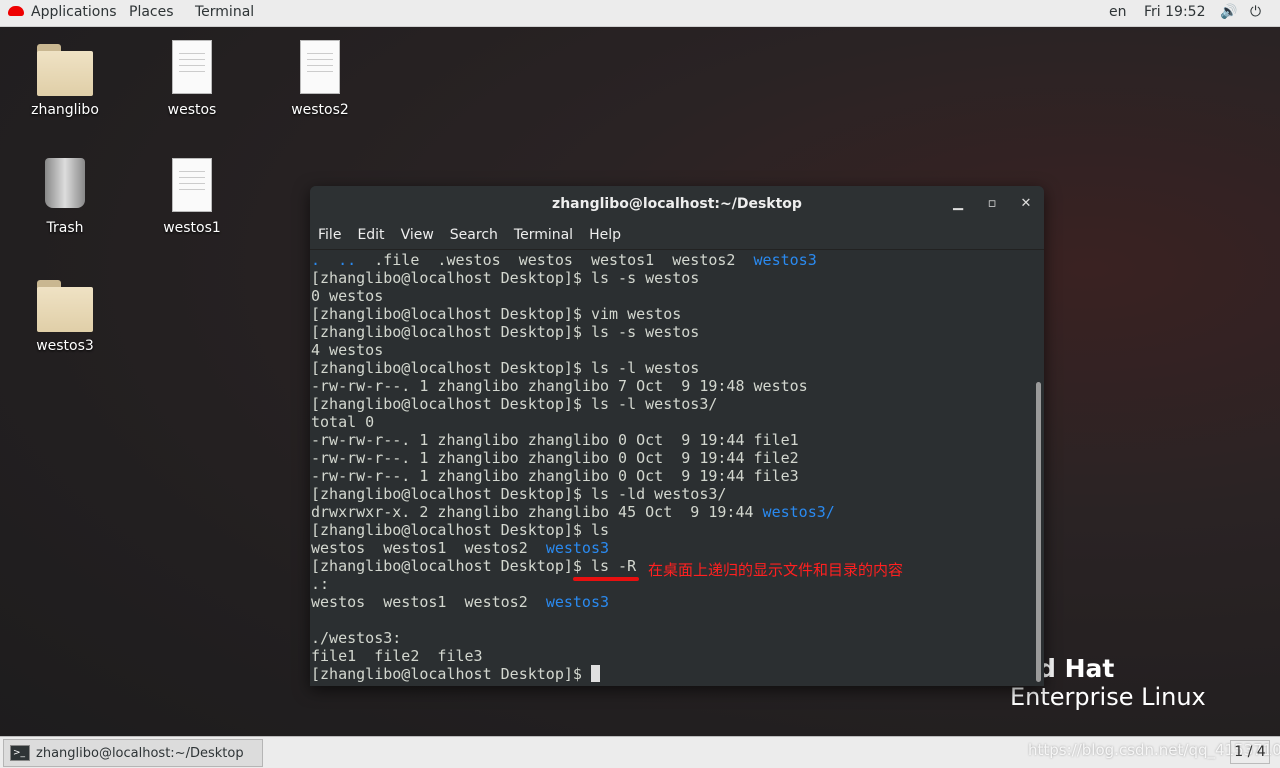 This screenshot has width=1280, height=768. What do you see at coordinates (224, 12) in the screenshot?
I see `terminal-app-menu: Terminal` at bounding box center [224, 12].